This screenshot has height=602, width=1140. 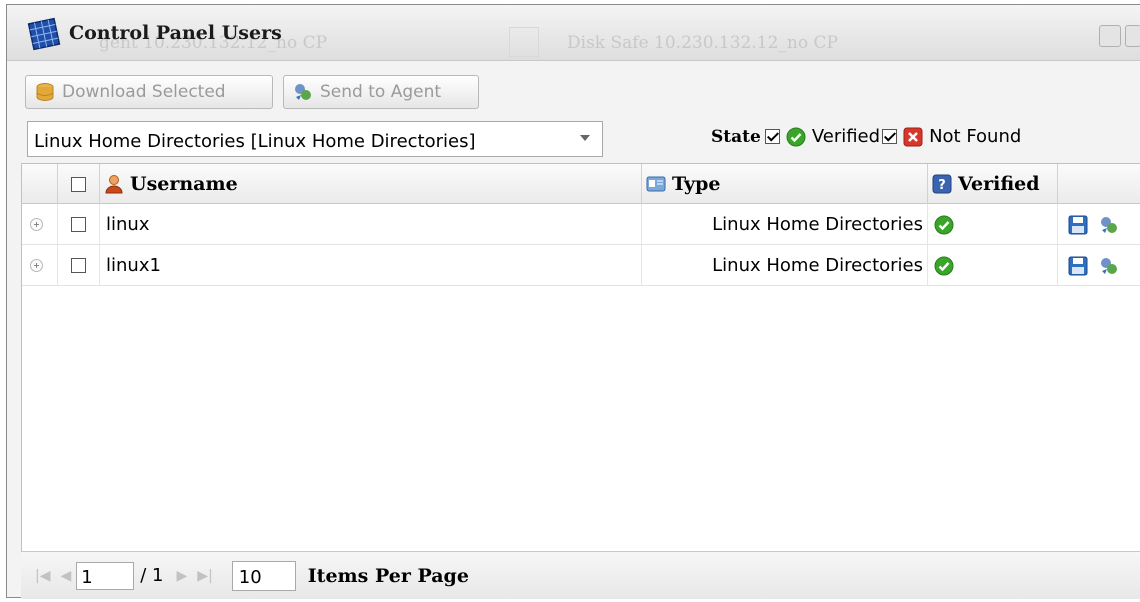 I want to click on send-to-agent-button: Send to Agent, so click(x=381, y=92).